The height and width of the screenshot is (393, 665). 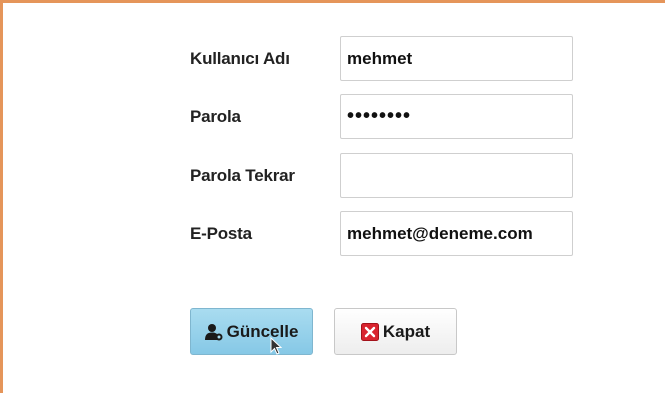 What do you see at coordinates (242, 175) in the screenshot?
I see `password-repeat-label: Parola Tekrar` at bounding box center [242, 175].